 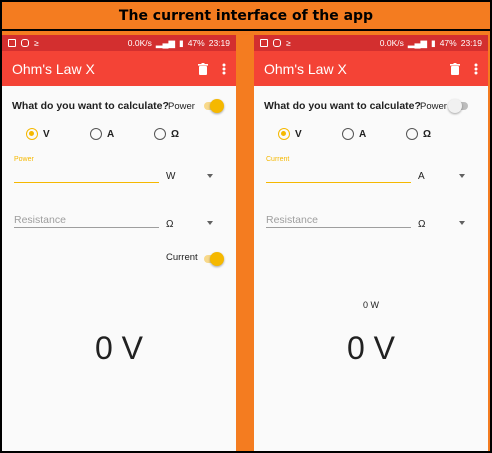 I want to click on current-field: Current, so click(x=338, y=169).